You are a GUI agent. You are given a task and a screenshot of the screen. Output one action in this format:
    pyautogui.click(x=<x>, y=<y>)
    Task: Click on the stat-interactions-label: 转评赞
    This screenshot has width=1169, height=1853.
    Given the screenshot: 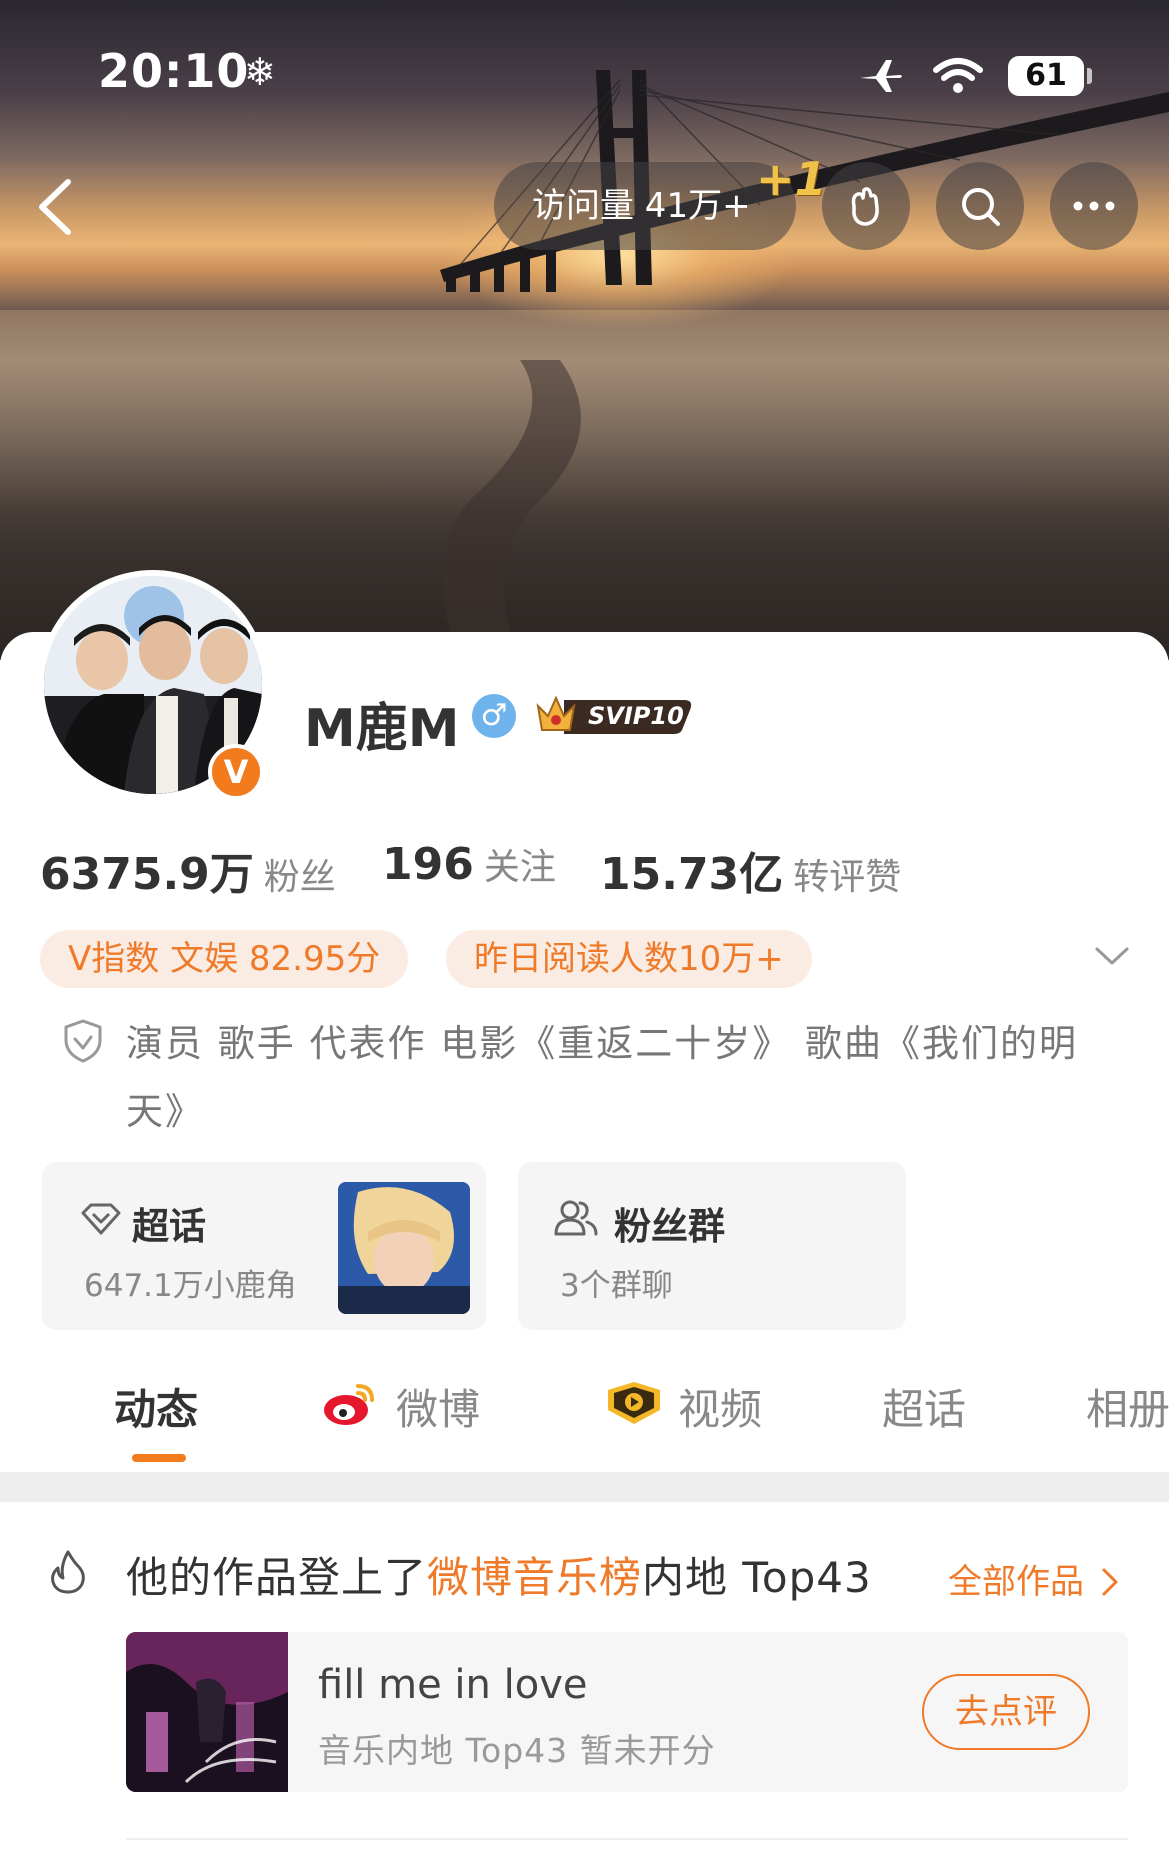 What is the action you would take?
    pyautogui.click(x=847, y=877)
    